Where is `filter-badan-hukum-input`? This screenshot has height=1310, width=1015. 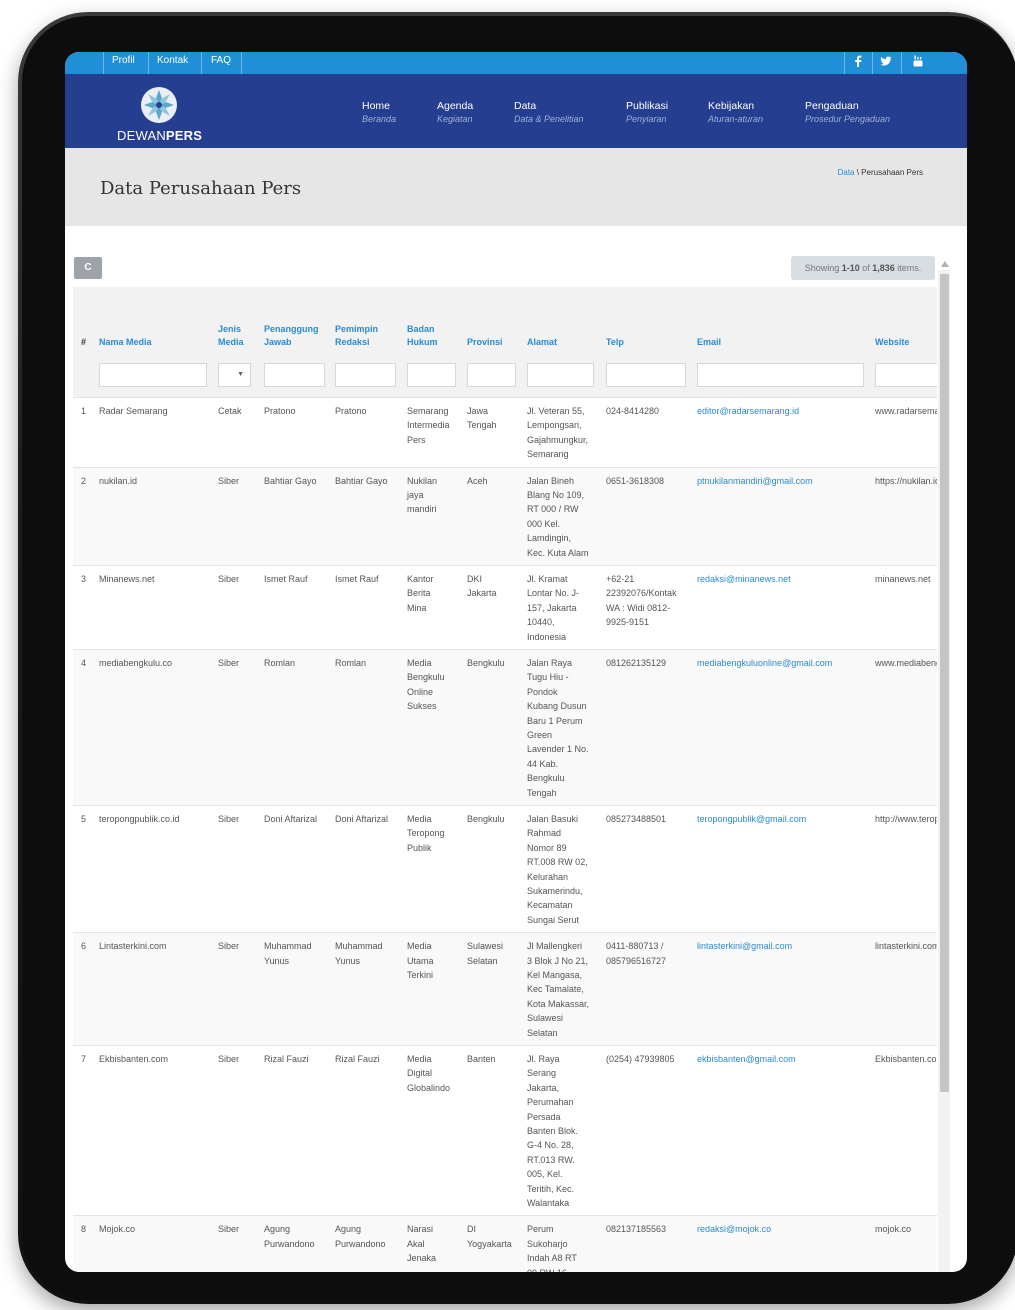
filter-badan-hukum-input is located at coordinates (431, 375).